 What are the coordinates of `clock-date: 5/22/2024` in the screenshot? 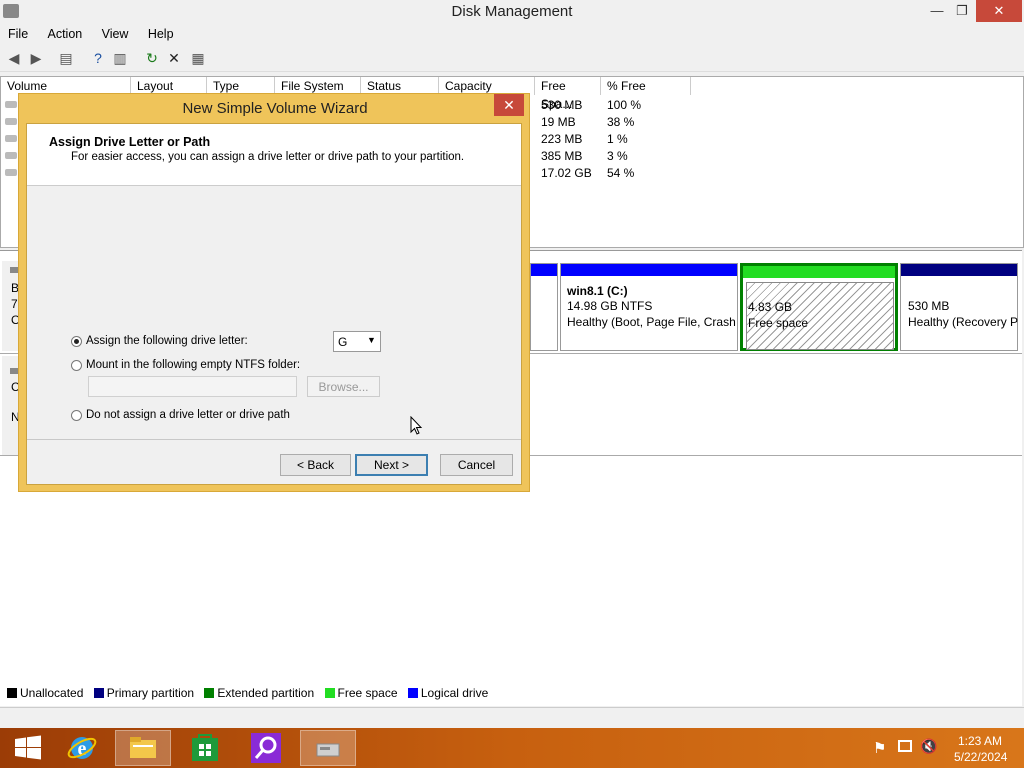 It's located at (980, 757).